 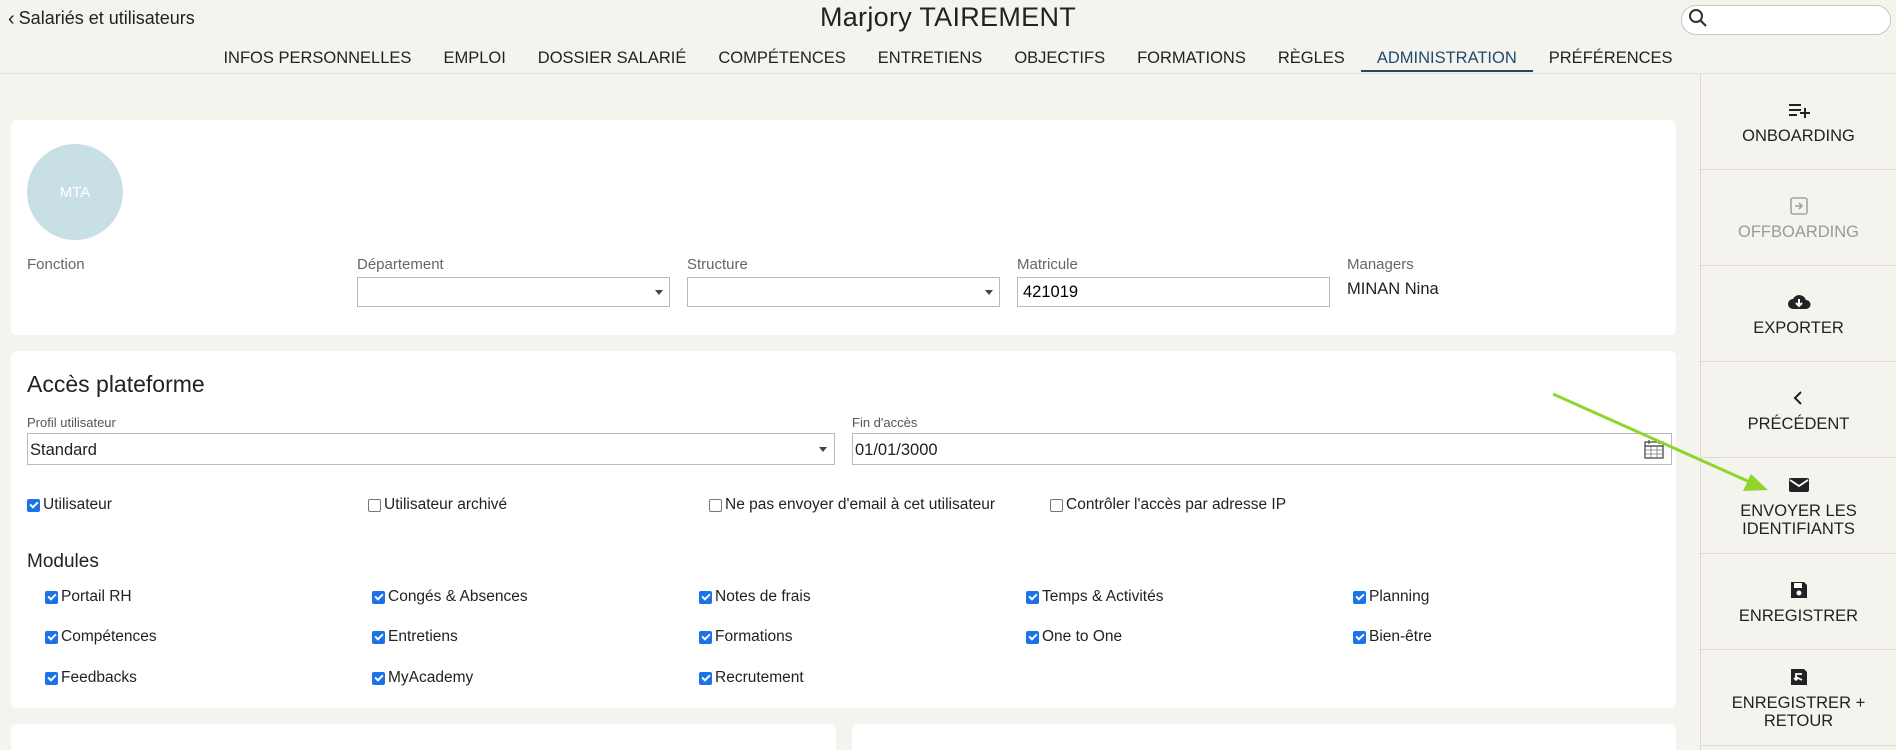 I want to click on module-label: Entretiens, so click(x=423, y=636).